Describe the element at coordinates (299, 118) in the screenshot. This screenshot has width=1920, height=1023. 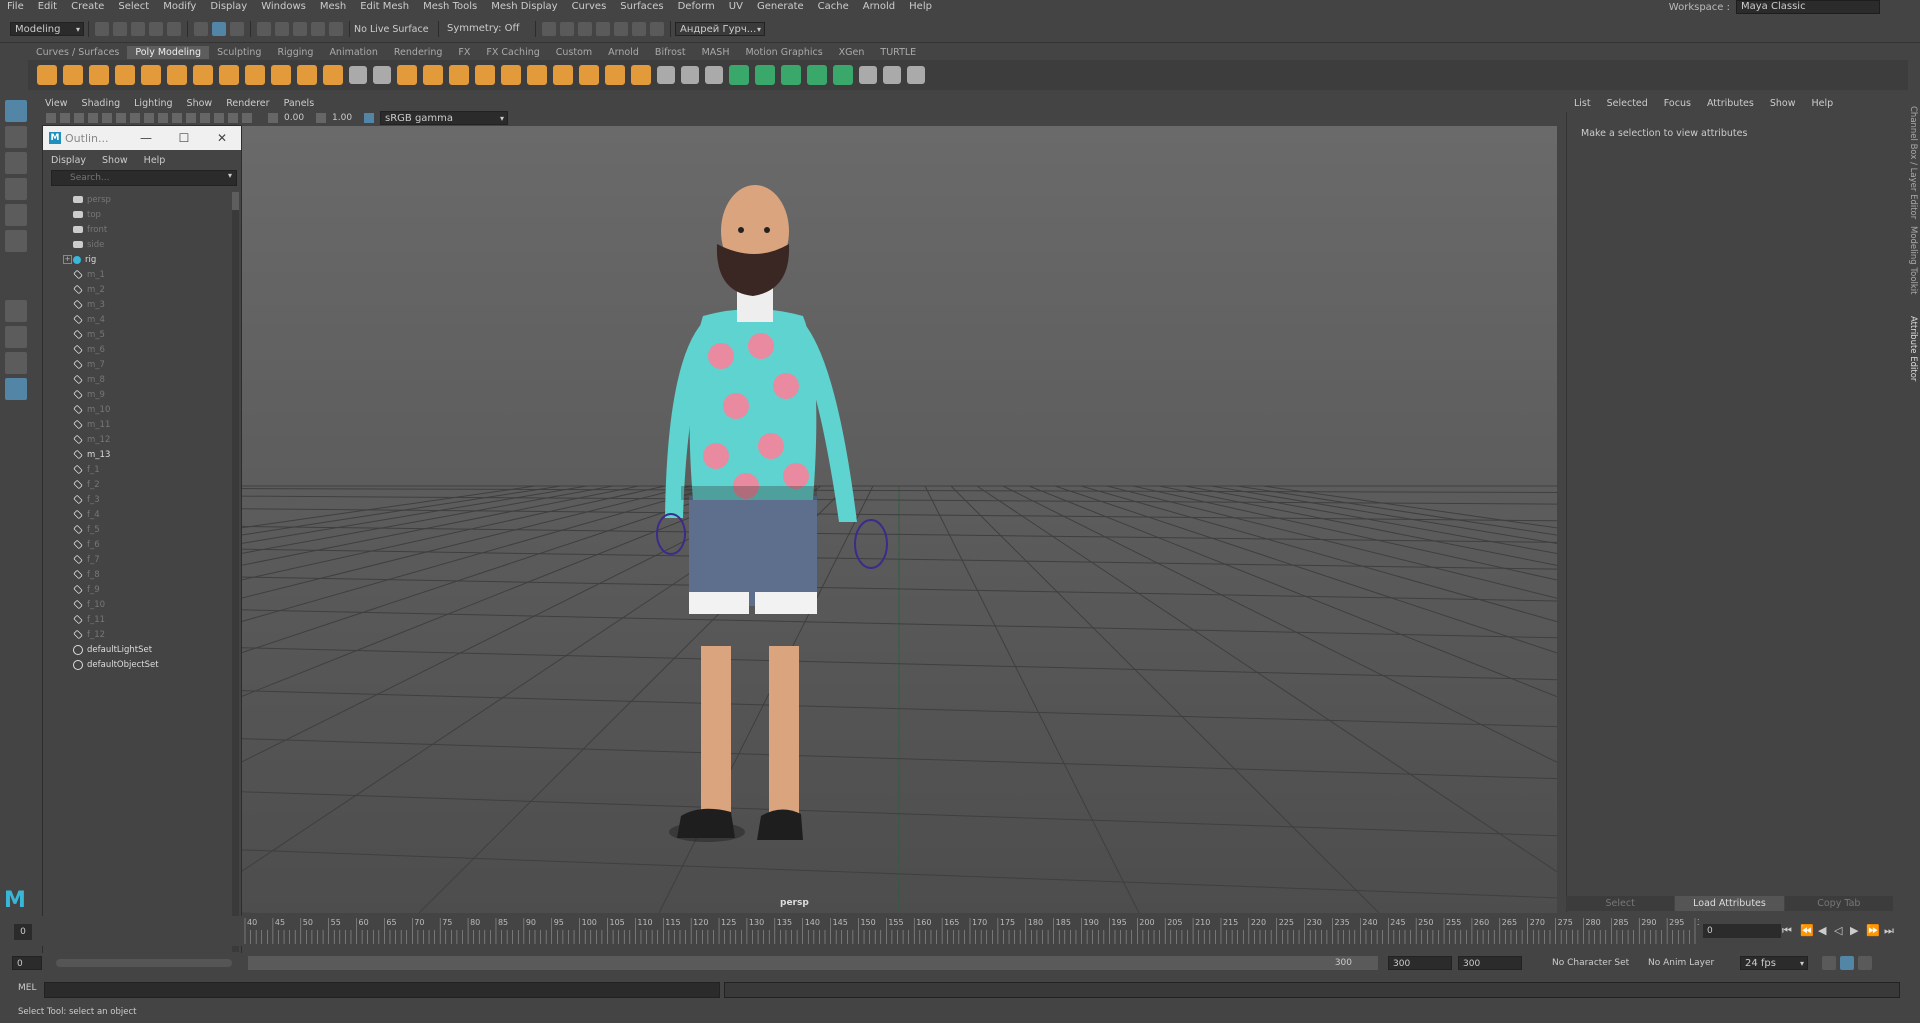
I see `exposure-value: 0.00` at that location.